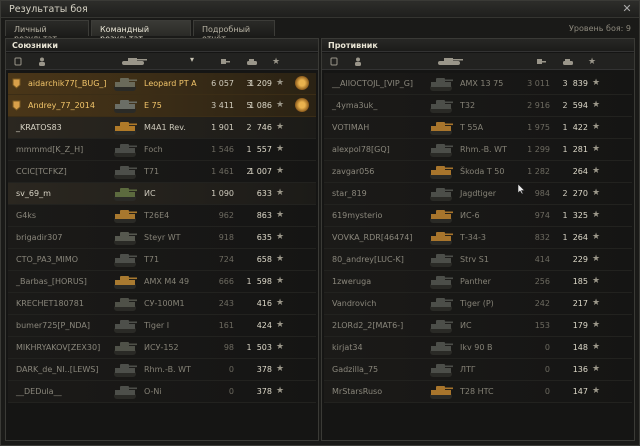 The height and width of the screenshot is (446, 640). What do you see at coordinates (357, 215) in the screenshot?
I see `player-name: 619mysterio` at bounding box center [357, 215].